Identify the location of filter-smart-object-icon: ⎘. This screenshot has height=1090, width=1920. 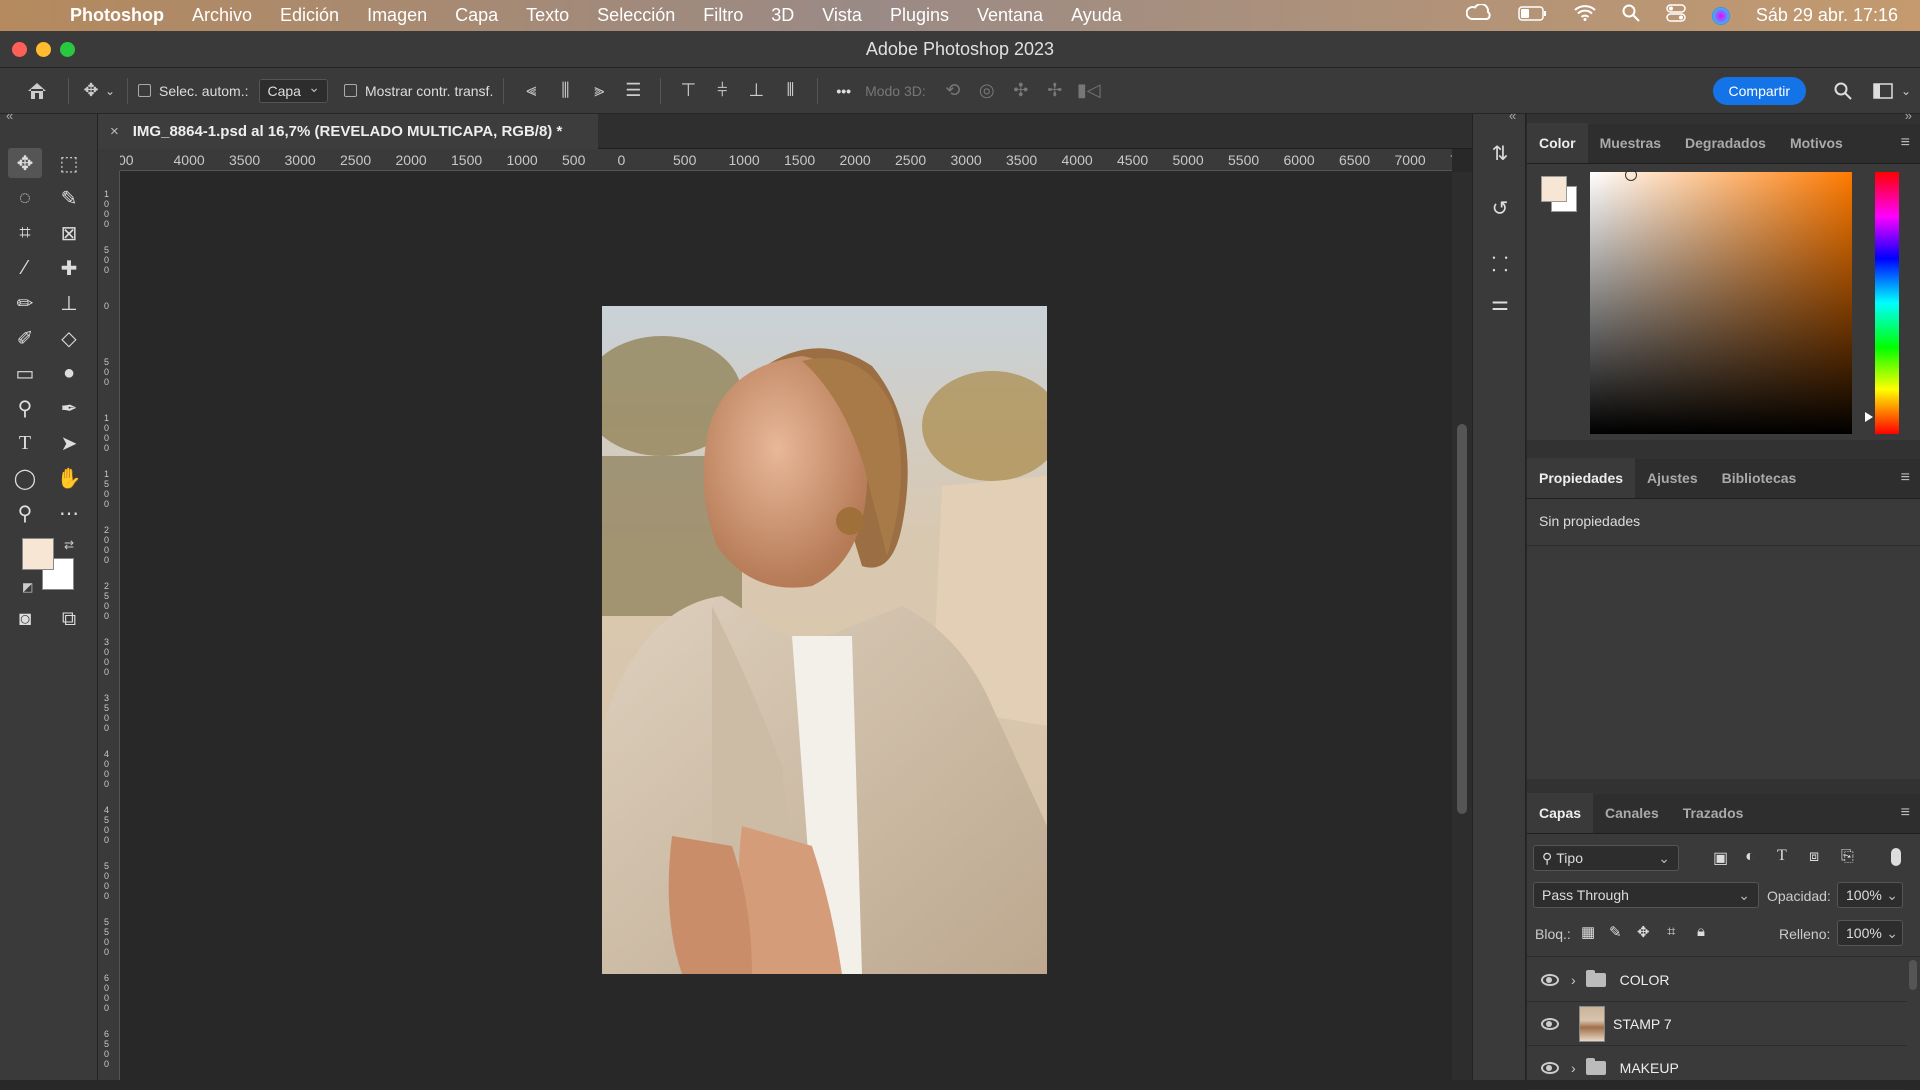
(1847, 857).